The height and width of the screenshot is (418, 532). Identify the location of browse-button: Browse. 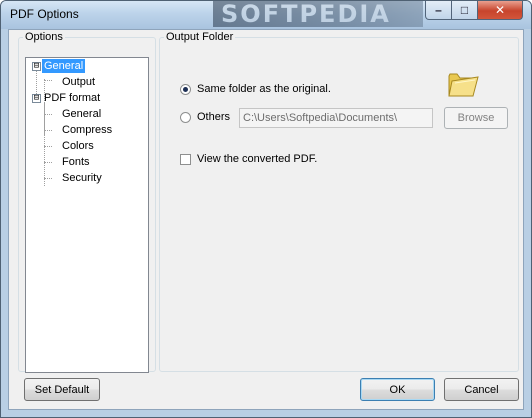
(476, 118).